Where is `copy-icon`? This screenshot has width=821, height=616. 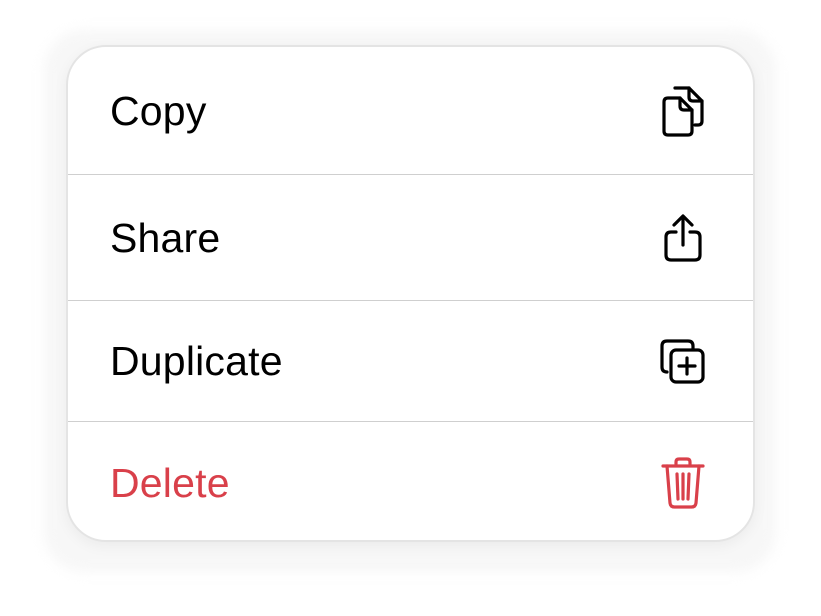
copy-icon is located at coordinates (683, 111).